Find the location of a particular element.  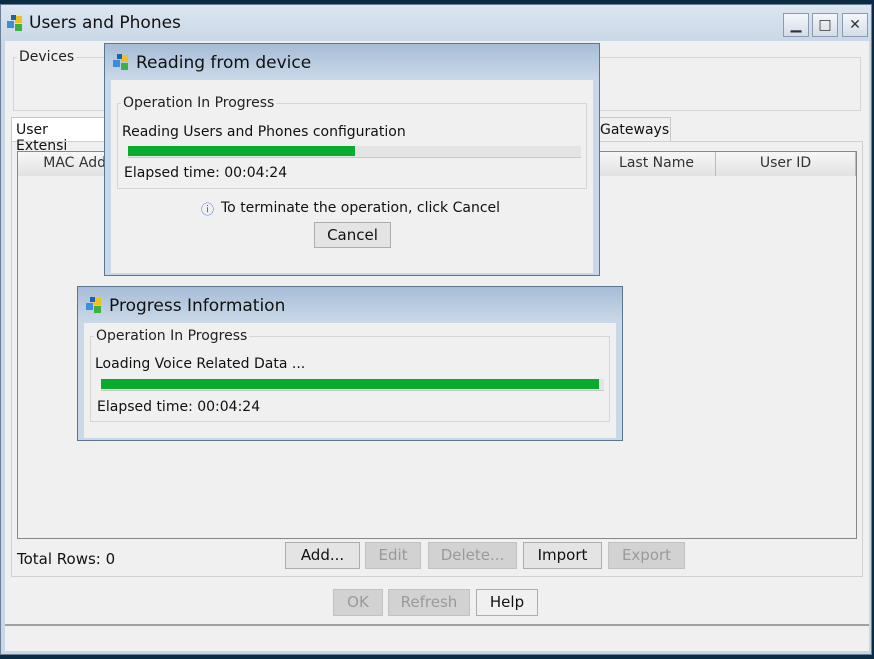

tab-label: User Extensi is located at coordinates (42, 138).